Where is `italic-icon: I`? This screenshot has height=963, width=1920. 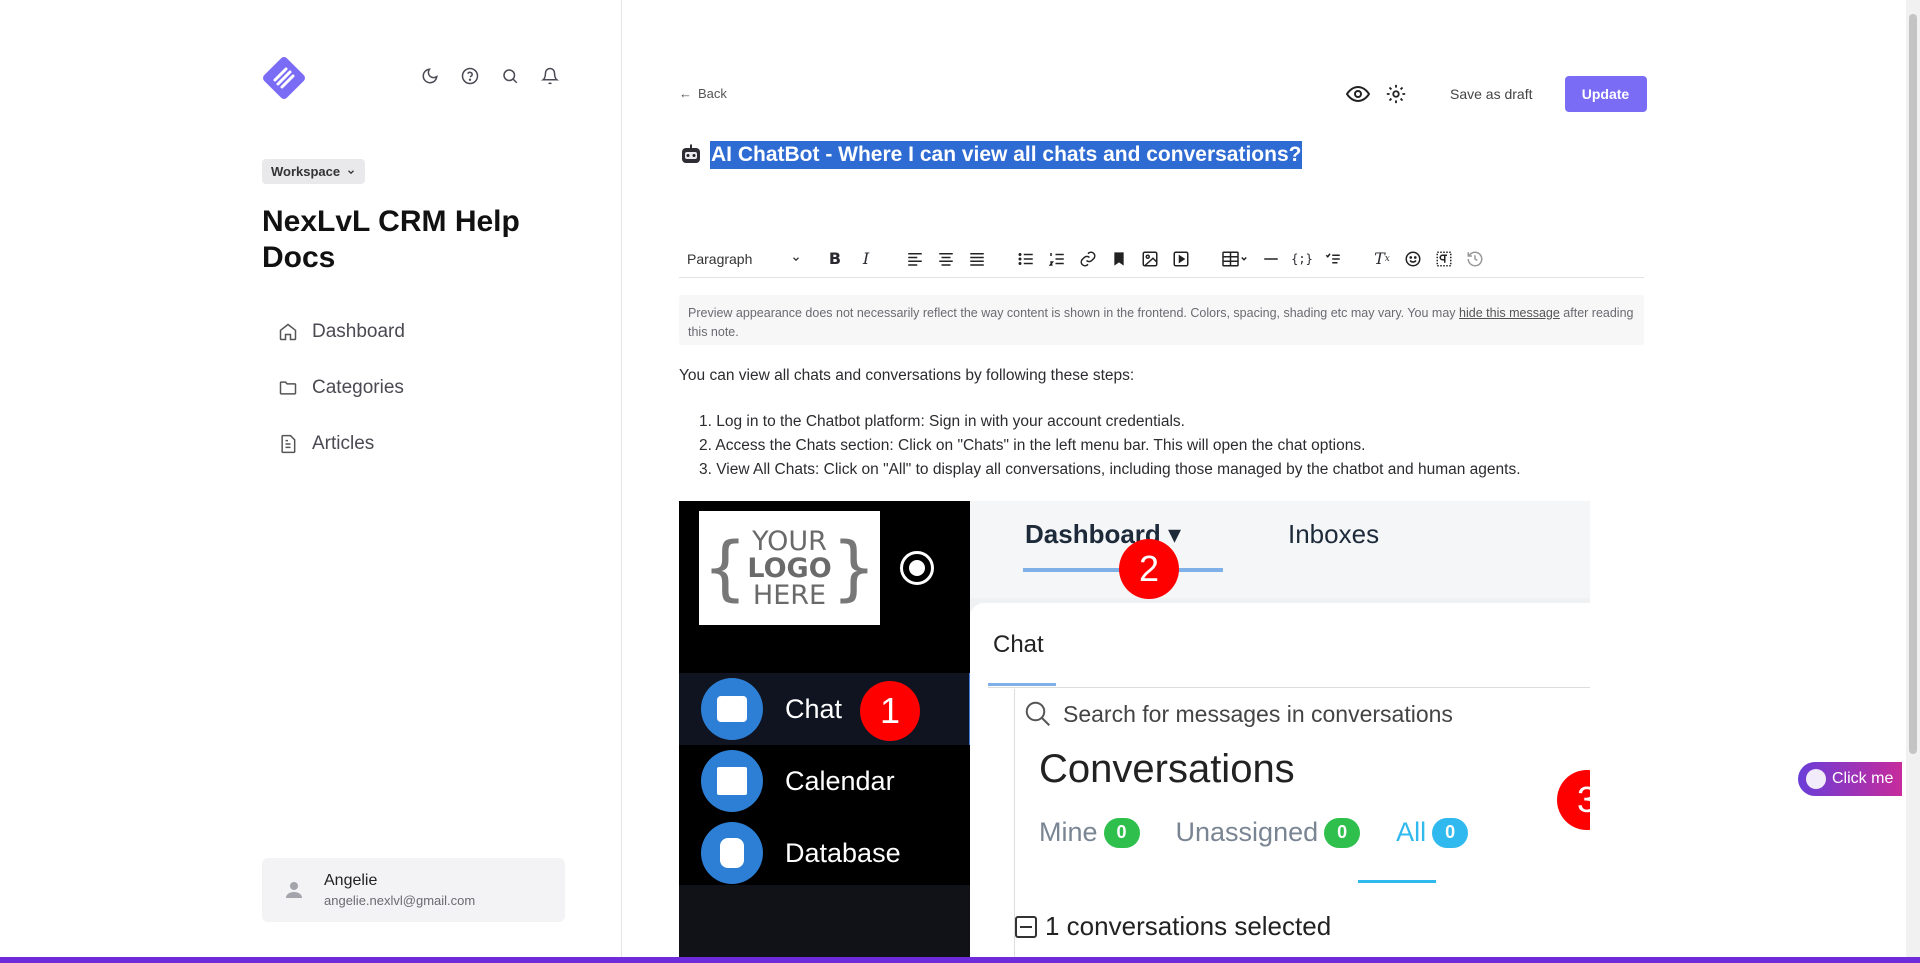
italic-icon: I is located at coordinates (866, 259).